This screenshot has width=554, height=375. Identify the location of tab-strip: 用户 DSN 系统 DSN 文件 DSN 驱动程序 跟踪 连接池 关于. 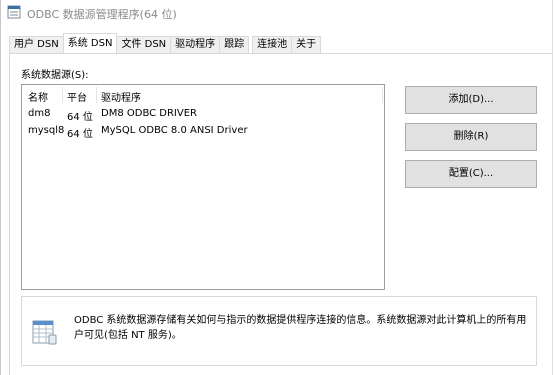
(165, 43).